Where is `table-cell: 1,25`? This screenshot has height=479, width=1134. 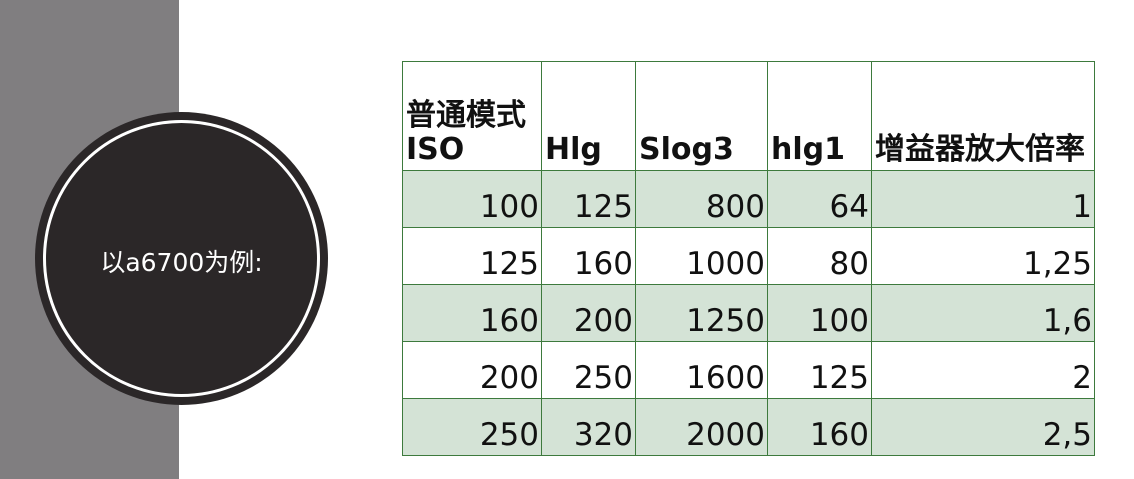 table-cell: 1,25 is located at coordinates (983, 256).